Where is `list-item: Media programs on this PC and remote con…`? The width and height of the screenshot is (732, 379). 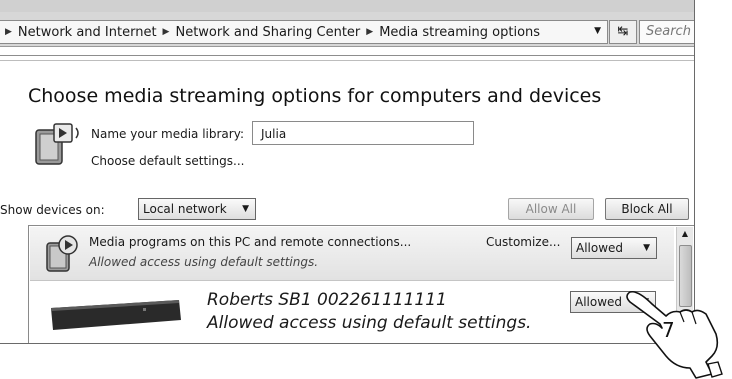 list-item: Media programs on this PC and remote con… is located at coordinates (352, 254).